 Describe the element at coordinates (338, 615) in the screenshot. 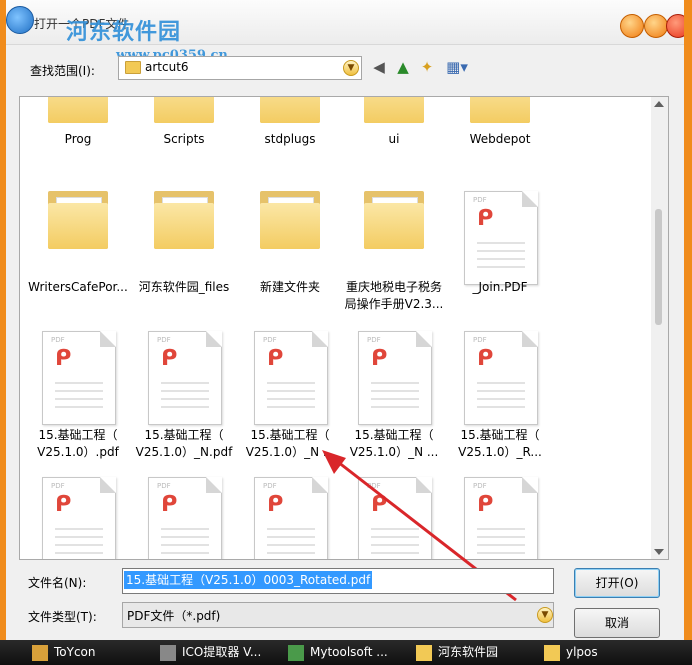

I see `filetype-select: PDF文件（*.pdf) ▼` at that location.